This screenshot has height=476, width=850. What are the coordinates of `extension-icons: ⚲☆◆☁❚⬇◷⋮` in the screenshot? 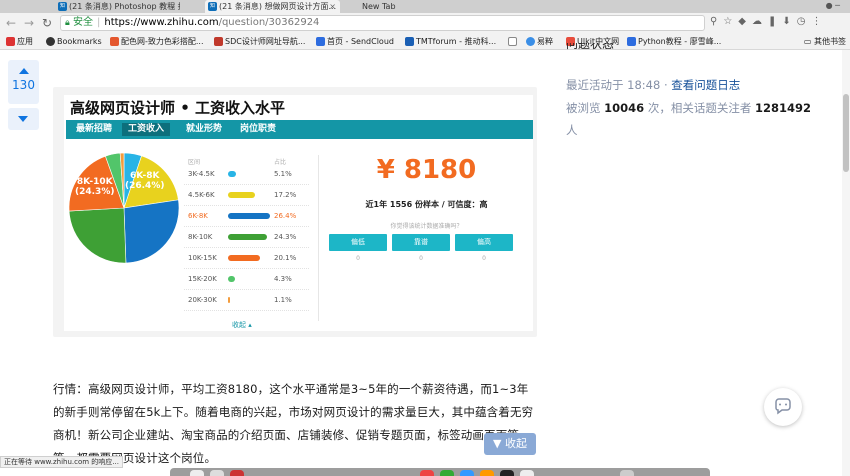 It's located at (768, 21).